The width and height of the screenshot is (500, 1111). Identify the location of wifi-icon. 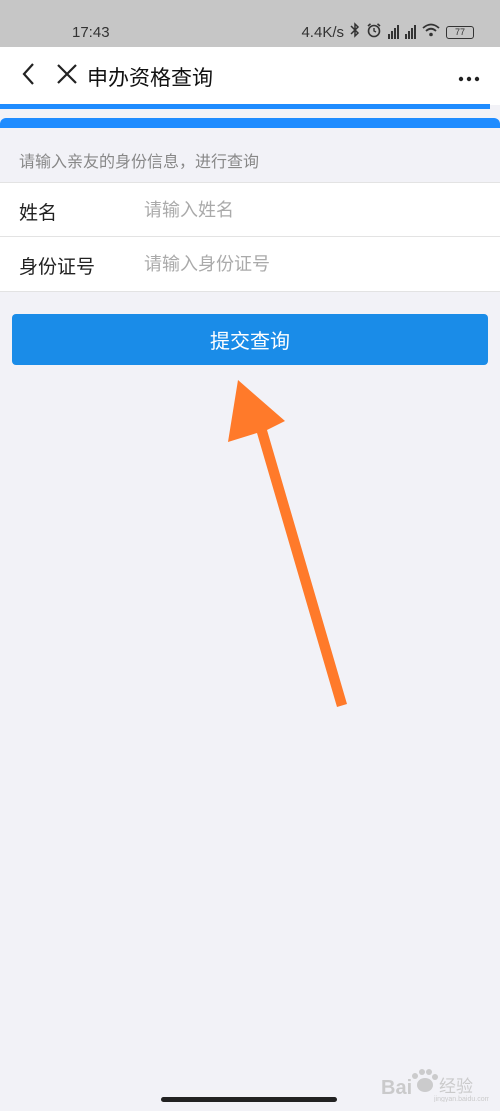
(431, 32).